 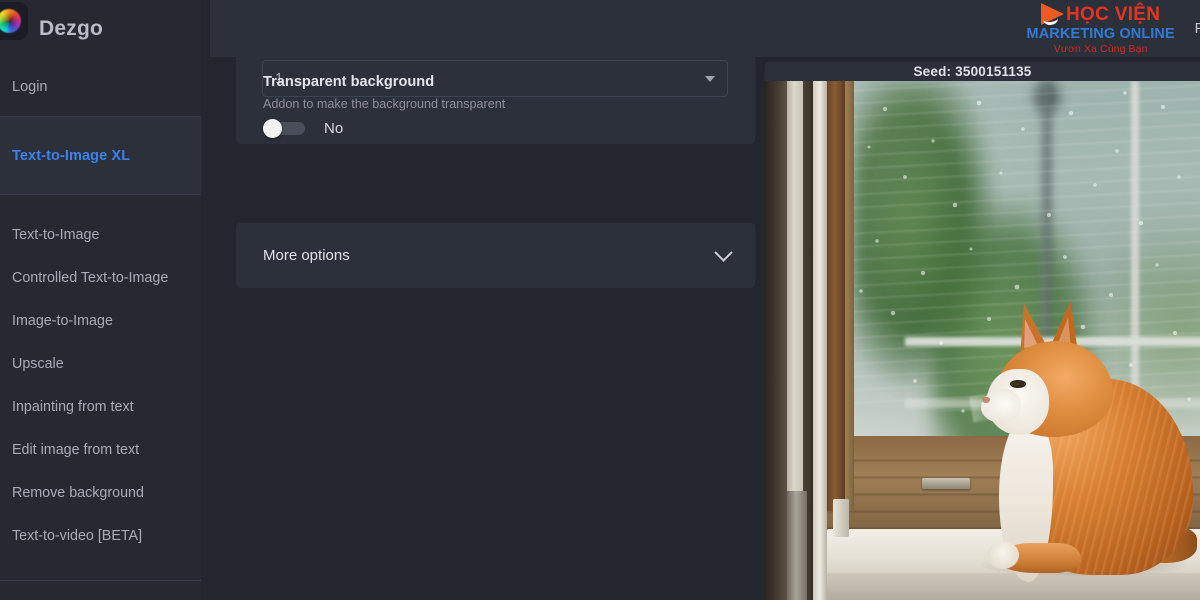 What do you see at coordinates (285, 128) in the screenshot?
I see `transparent-background-toggle` at bounding box center [285, 128].